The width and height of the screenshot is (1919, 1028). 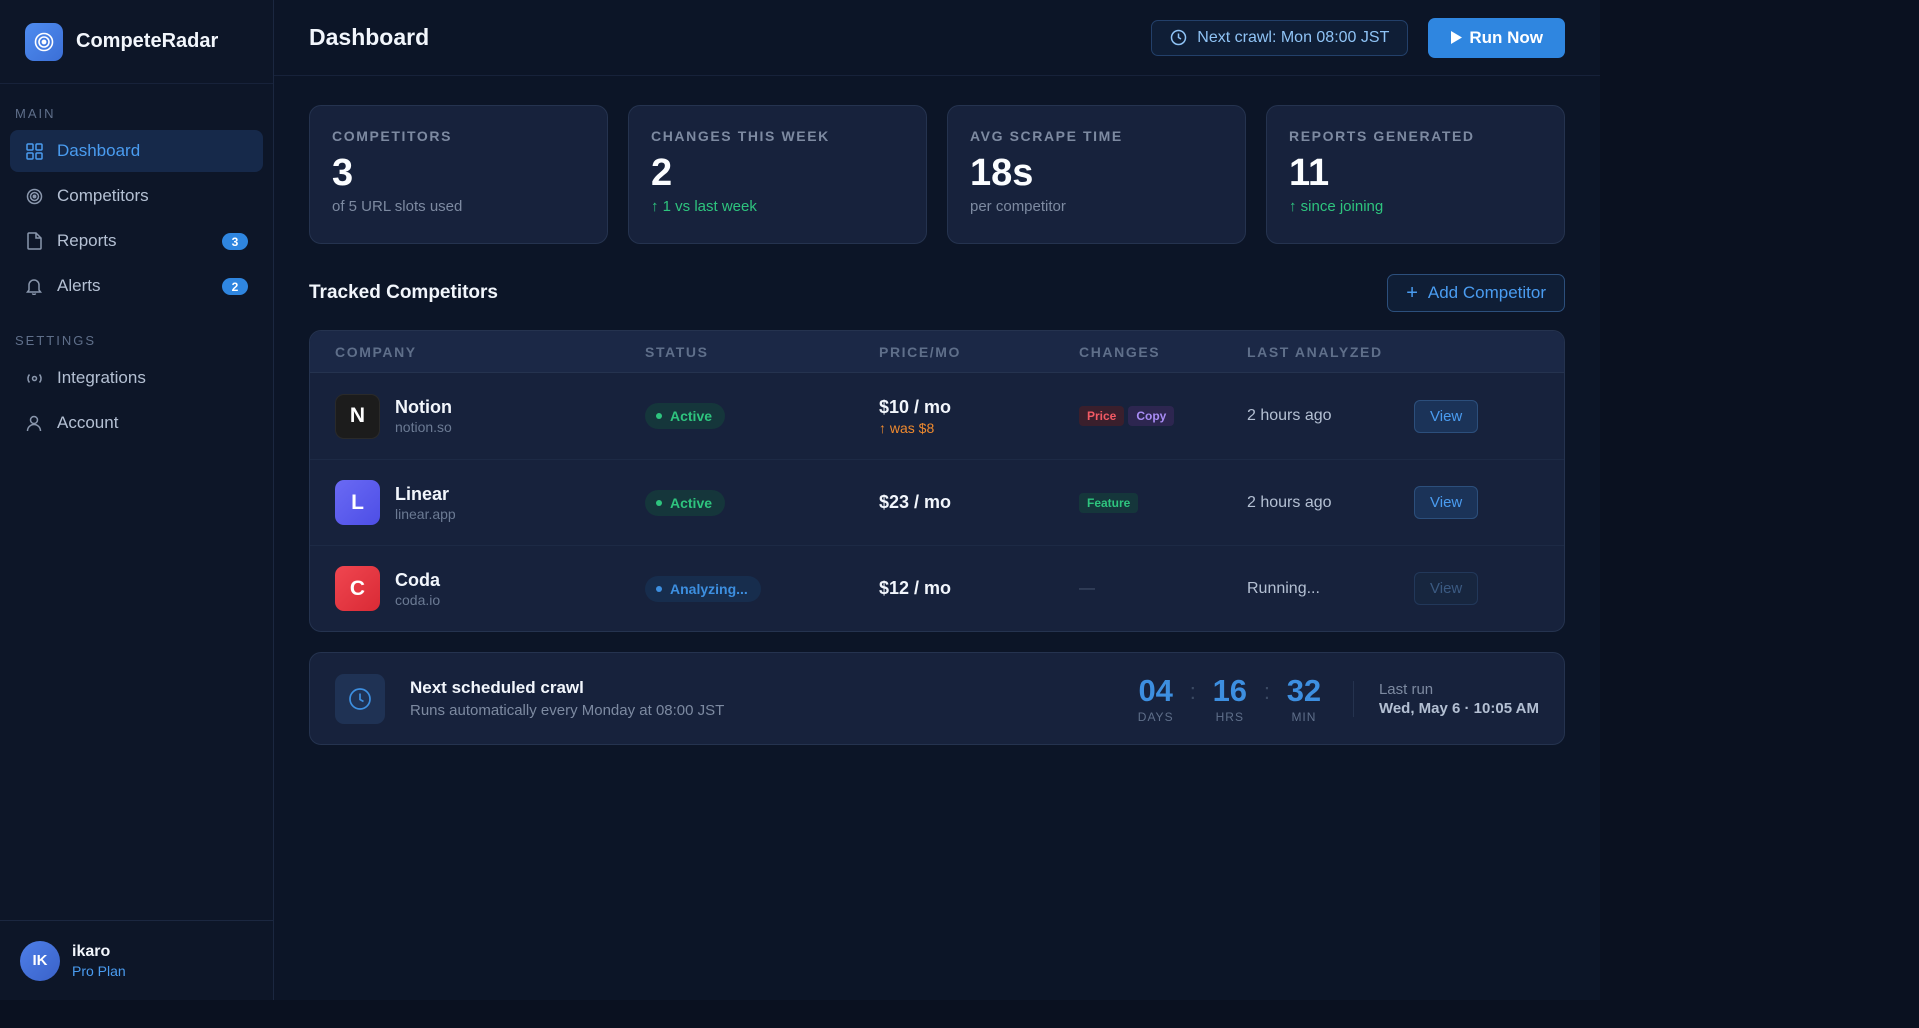 I want to click on company-url: coda.io, so click(x=418, y=599).